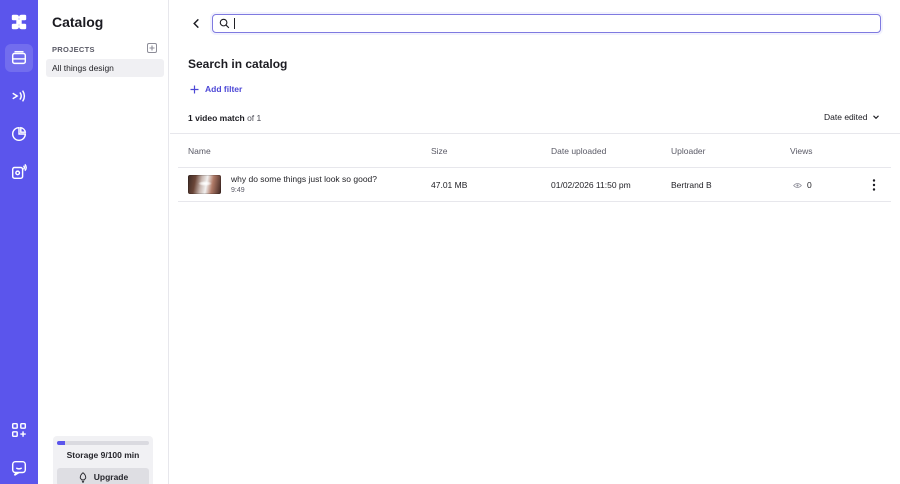 The image size is (900, 484). What do you see at coordinates (535, 133) in the screenshot?
I see `divider` at bounding box center [535, 133].